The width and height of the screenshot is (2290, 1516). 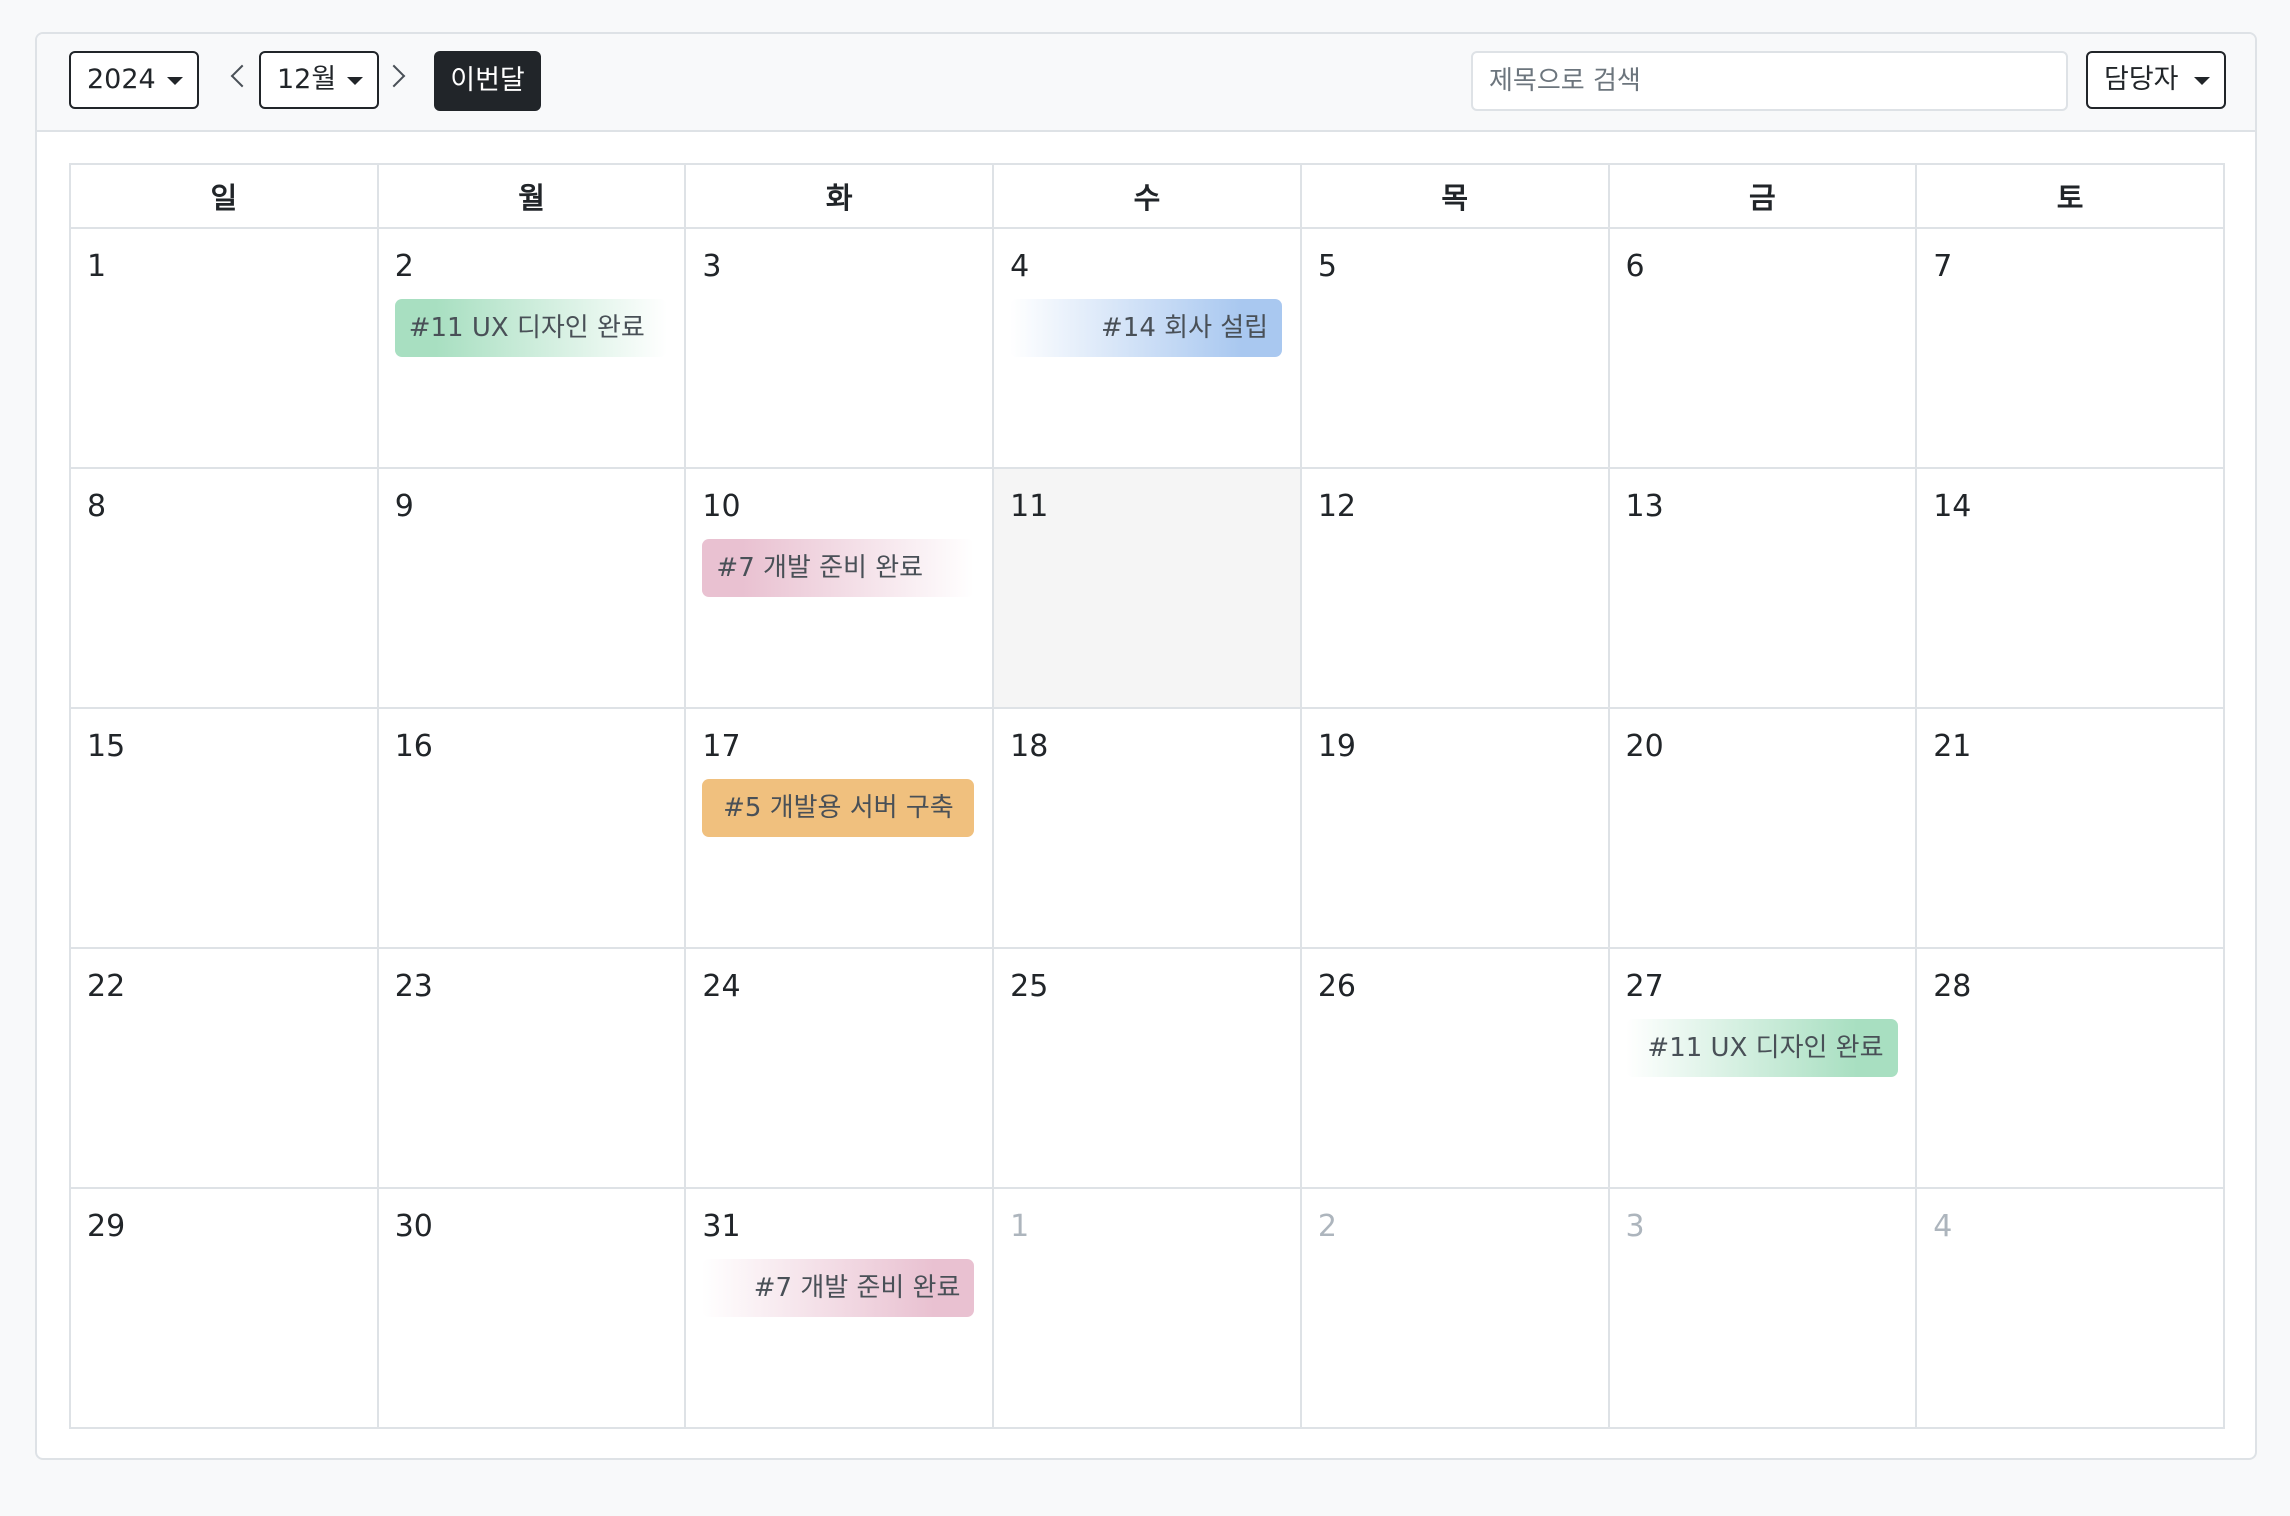 I want to click on title-search-input, so click(x=1769, y=81).